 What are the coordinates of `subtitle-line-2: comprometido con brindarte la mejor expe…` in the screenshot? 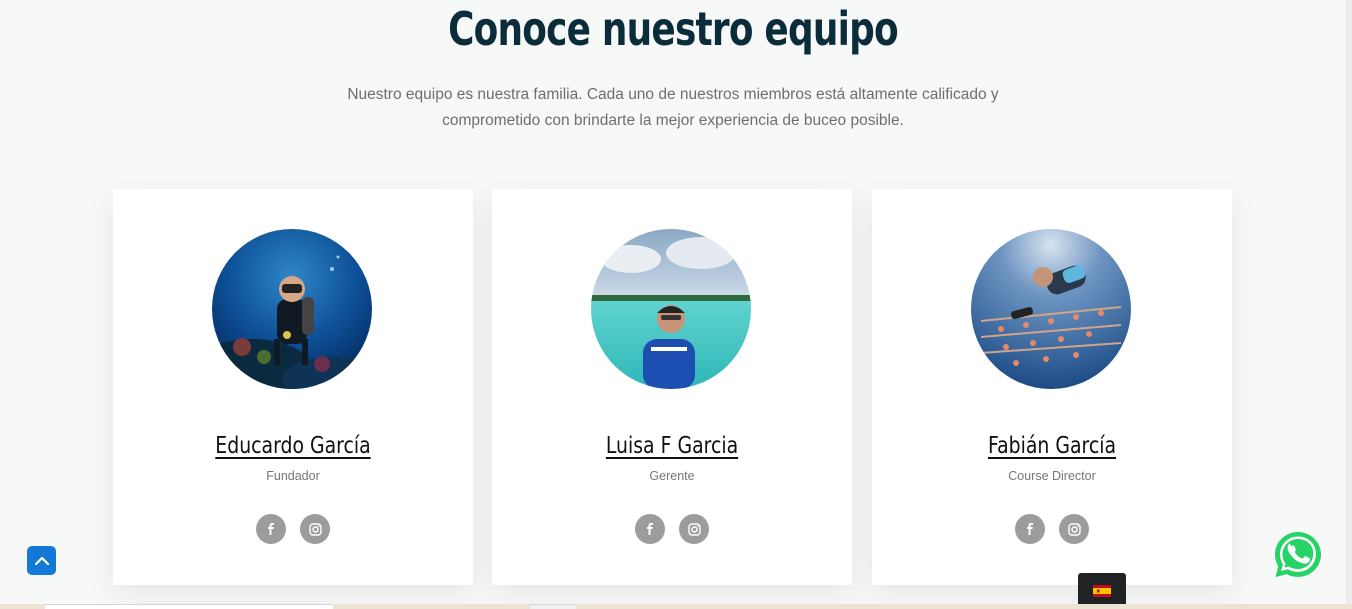 It's located at (673, 120).